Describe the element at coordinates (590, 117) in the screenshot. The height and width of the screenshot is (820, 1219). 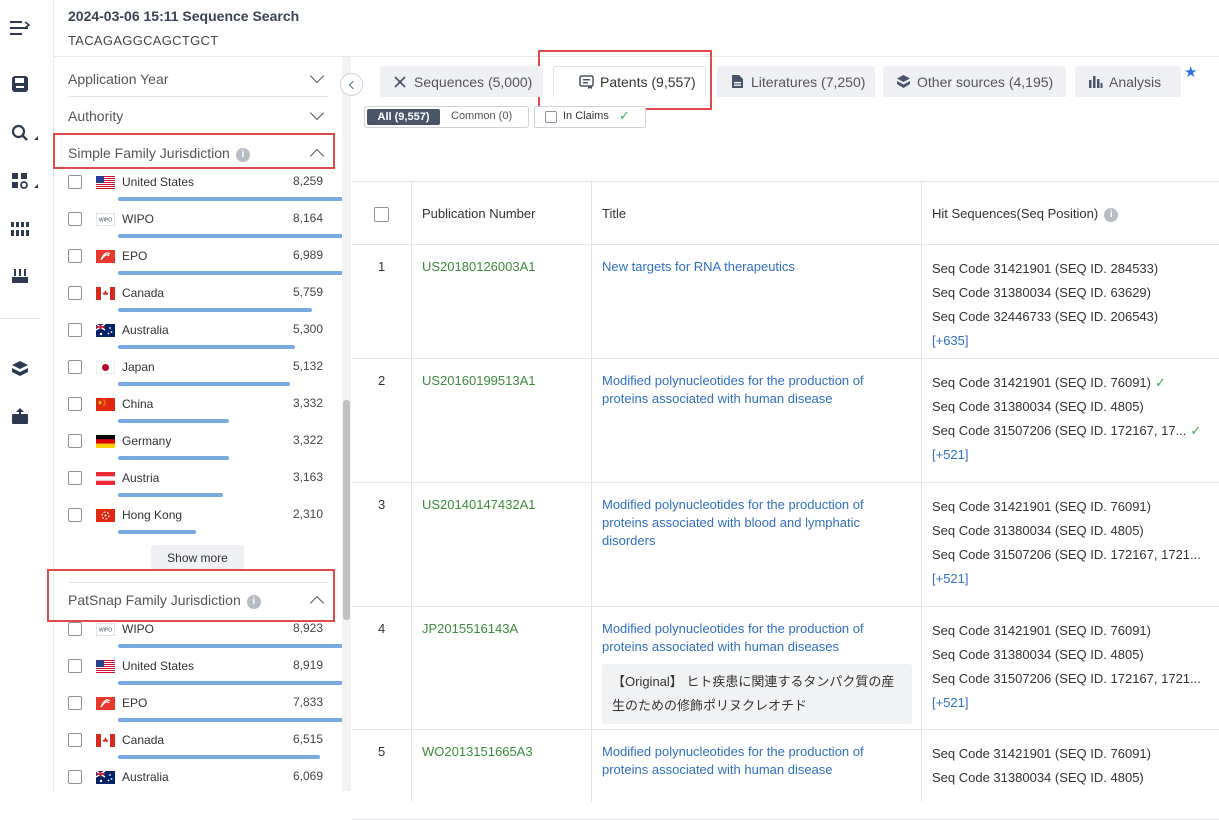
I see `in-claims-filter: In Claims ✓` at that location.